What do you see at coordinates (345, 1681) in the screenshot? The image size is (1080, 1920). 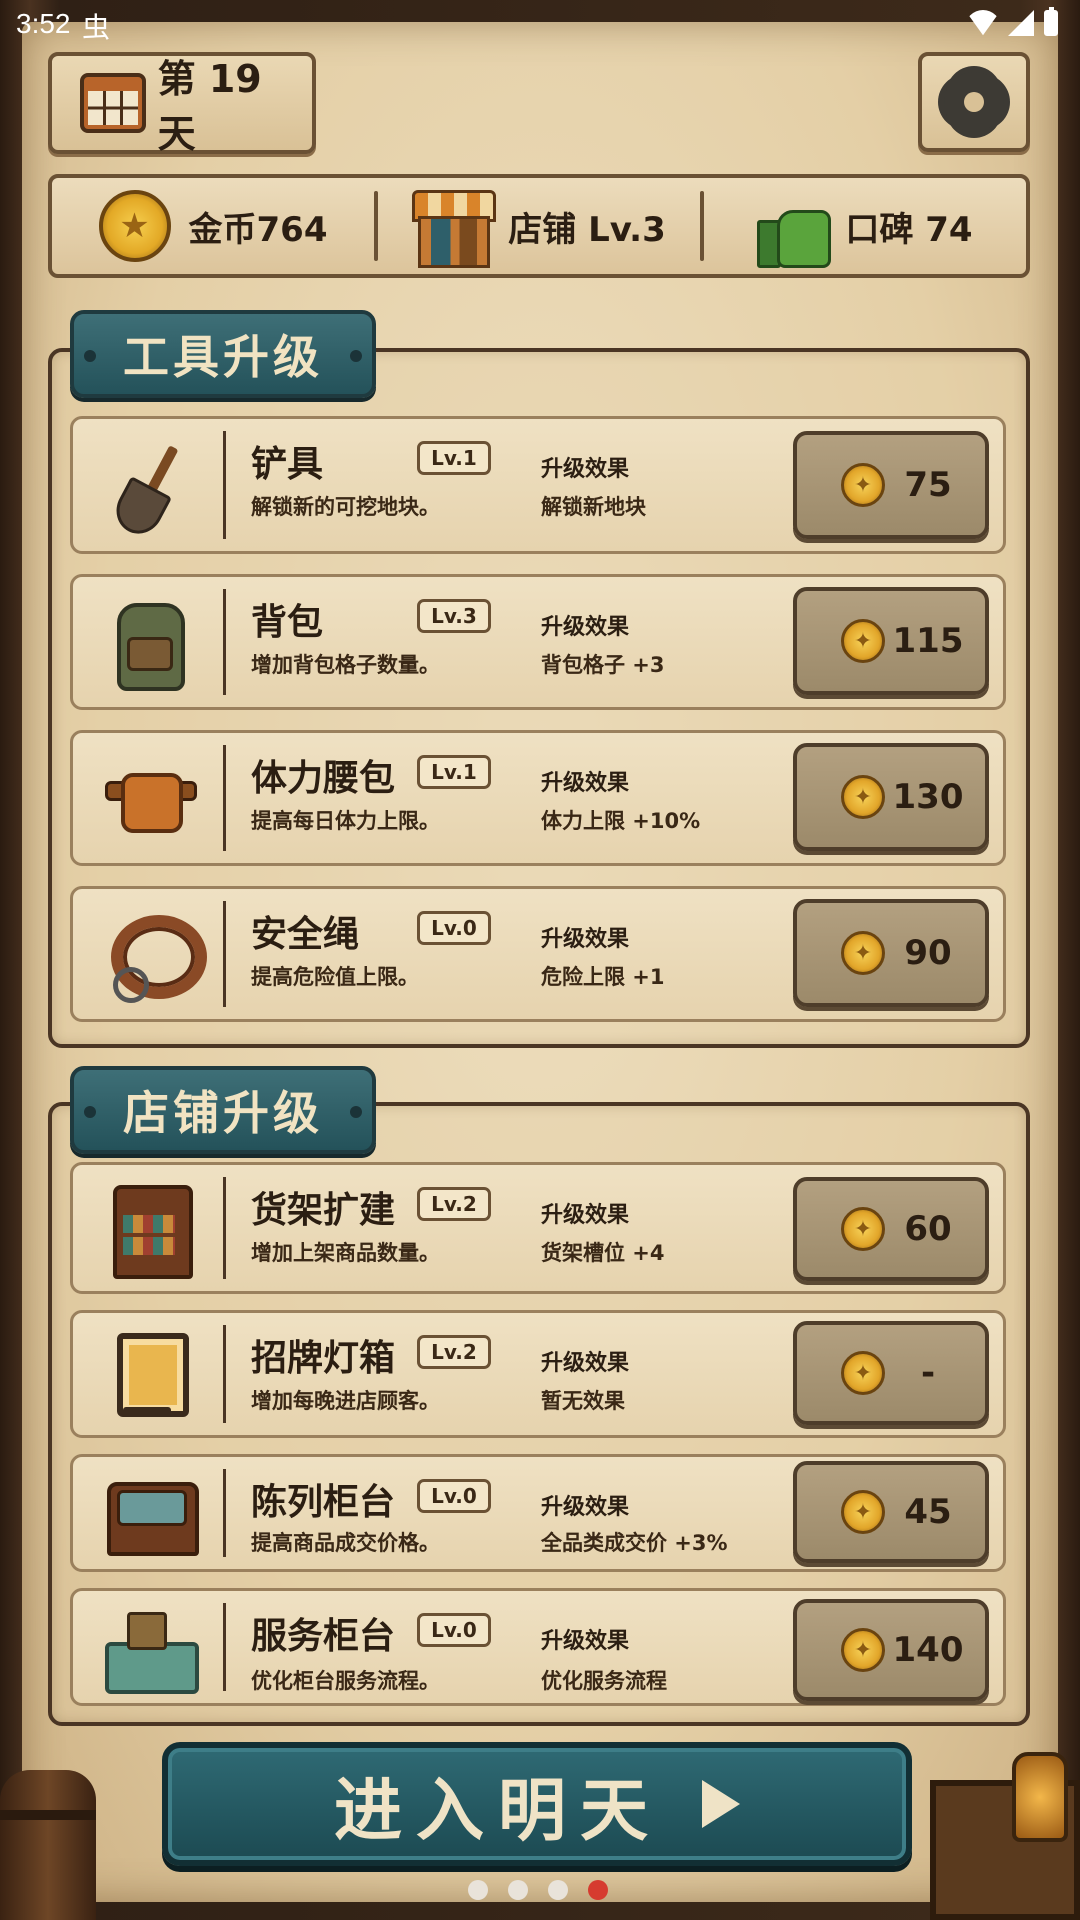 I see `item-description: 优化柜台服务流程。` at bounding box center [345, 1681].